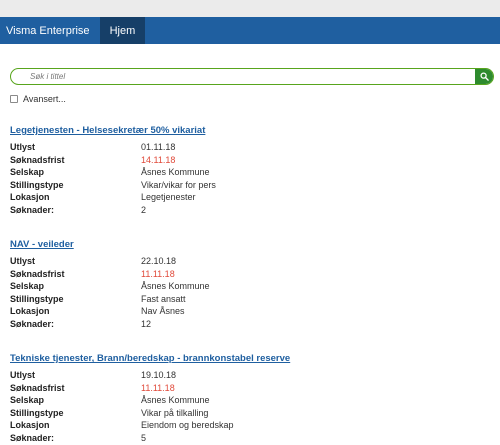 The image size is (500, 445). I want to click on field-value: 19.10.18, so click(159, 375).